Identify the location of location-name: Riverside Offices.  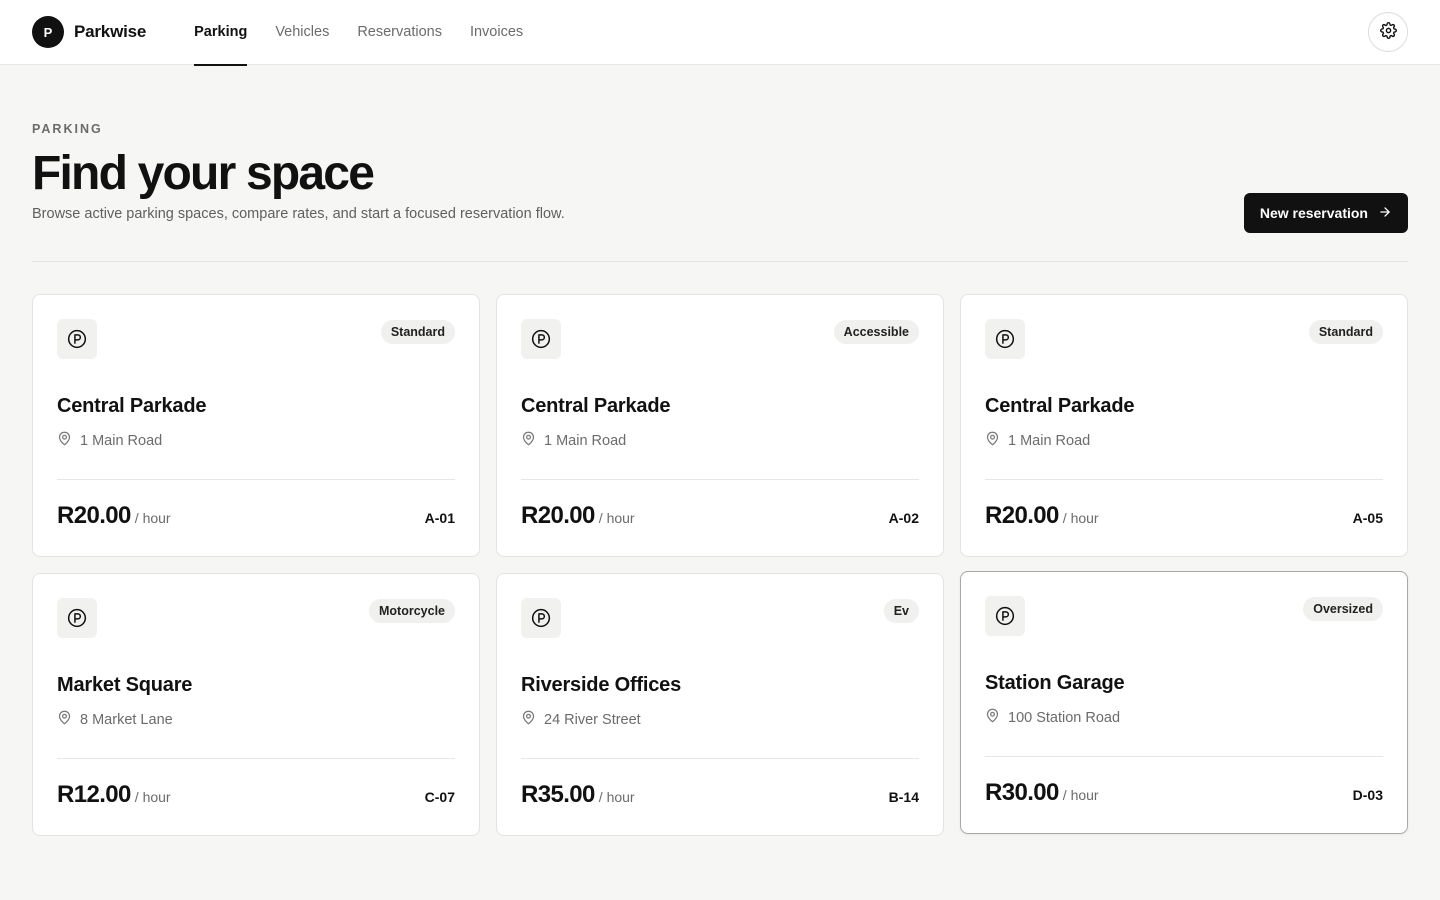
(601, 685).